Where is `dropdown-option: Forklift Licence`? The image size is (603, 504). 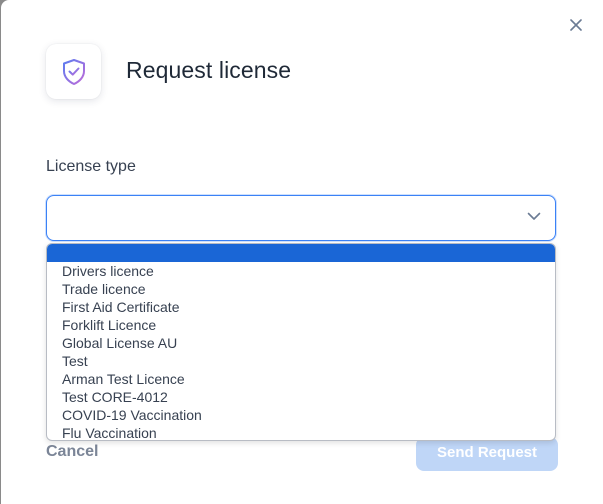 dropdown-option: Forklift Licence is located at coordinates (301, 325).